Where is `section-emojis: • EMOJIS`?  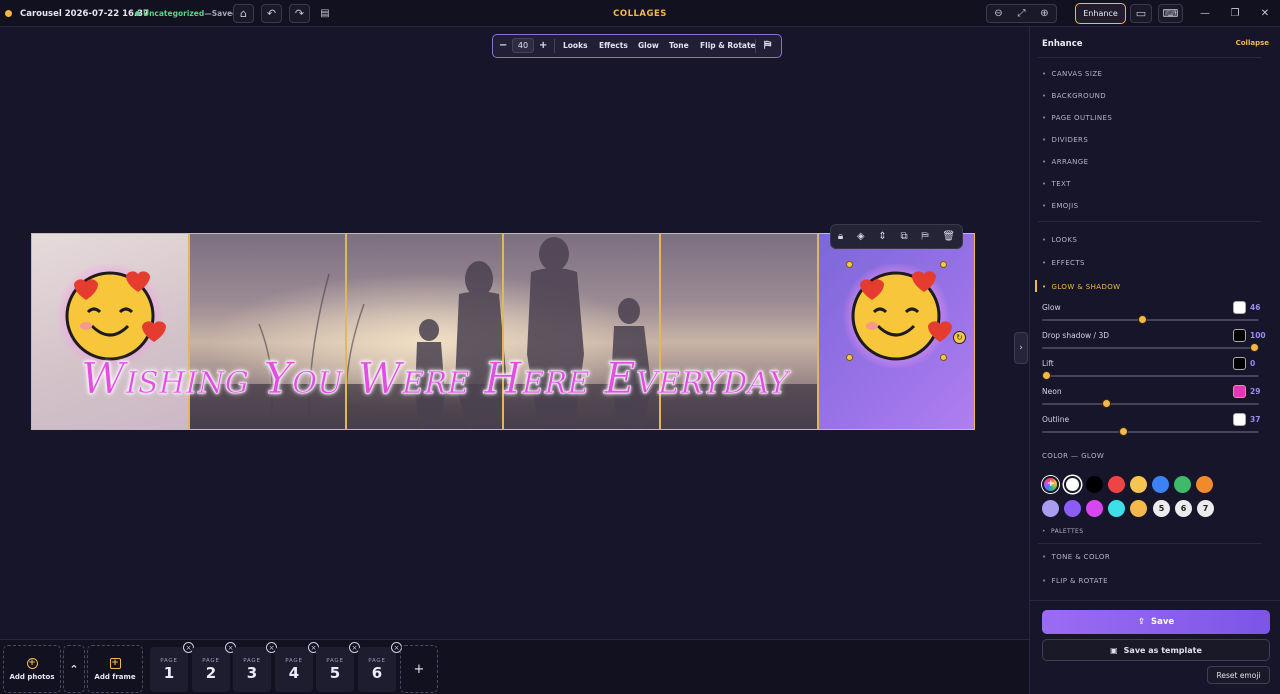
section-emojis: • EMOJIS is located at coordinates (1060, 206).